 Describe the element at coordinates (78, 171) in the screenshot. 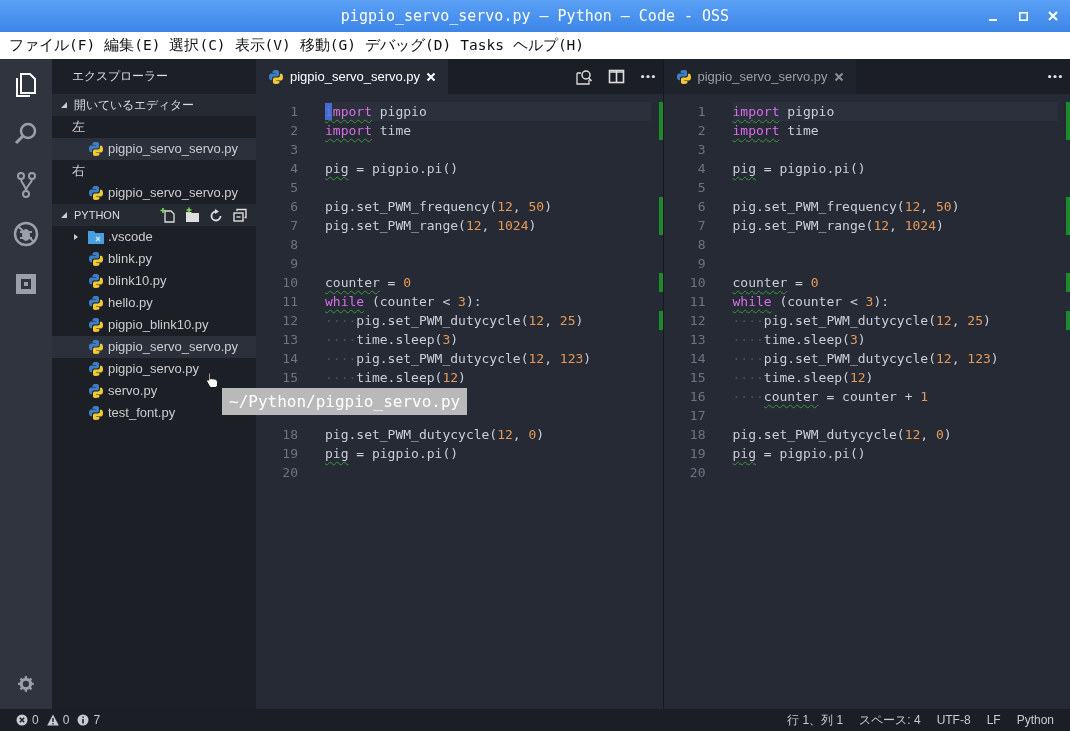

I see `group-label: 右` at that location.